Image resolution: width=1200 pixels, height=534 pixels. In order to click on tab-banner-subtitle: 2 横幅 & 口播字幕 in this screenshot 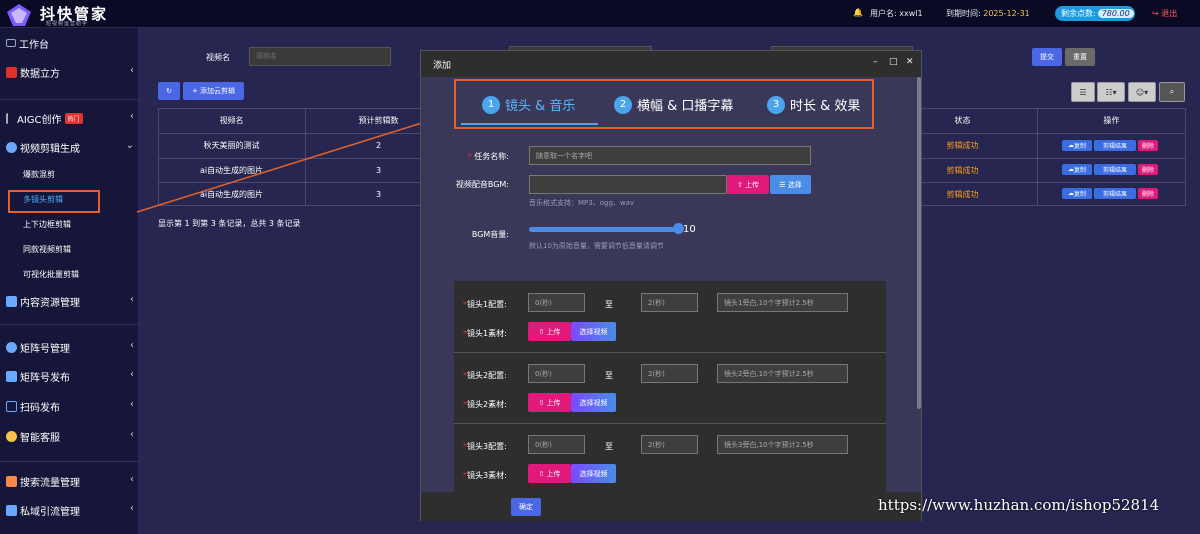, I will do `click(673, 104)`.